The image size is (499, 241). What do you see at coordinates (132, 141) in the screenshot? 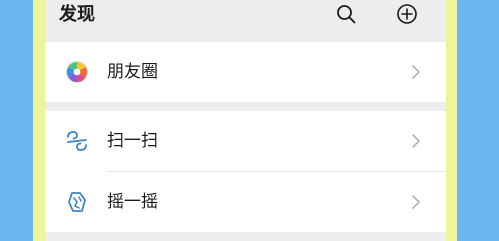
I see `menu-item-label: 扫一扫` at bounding box center [132, 141].